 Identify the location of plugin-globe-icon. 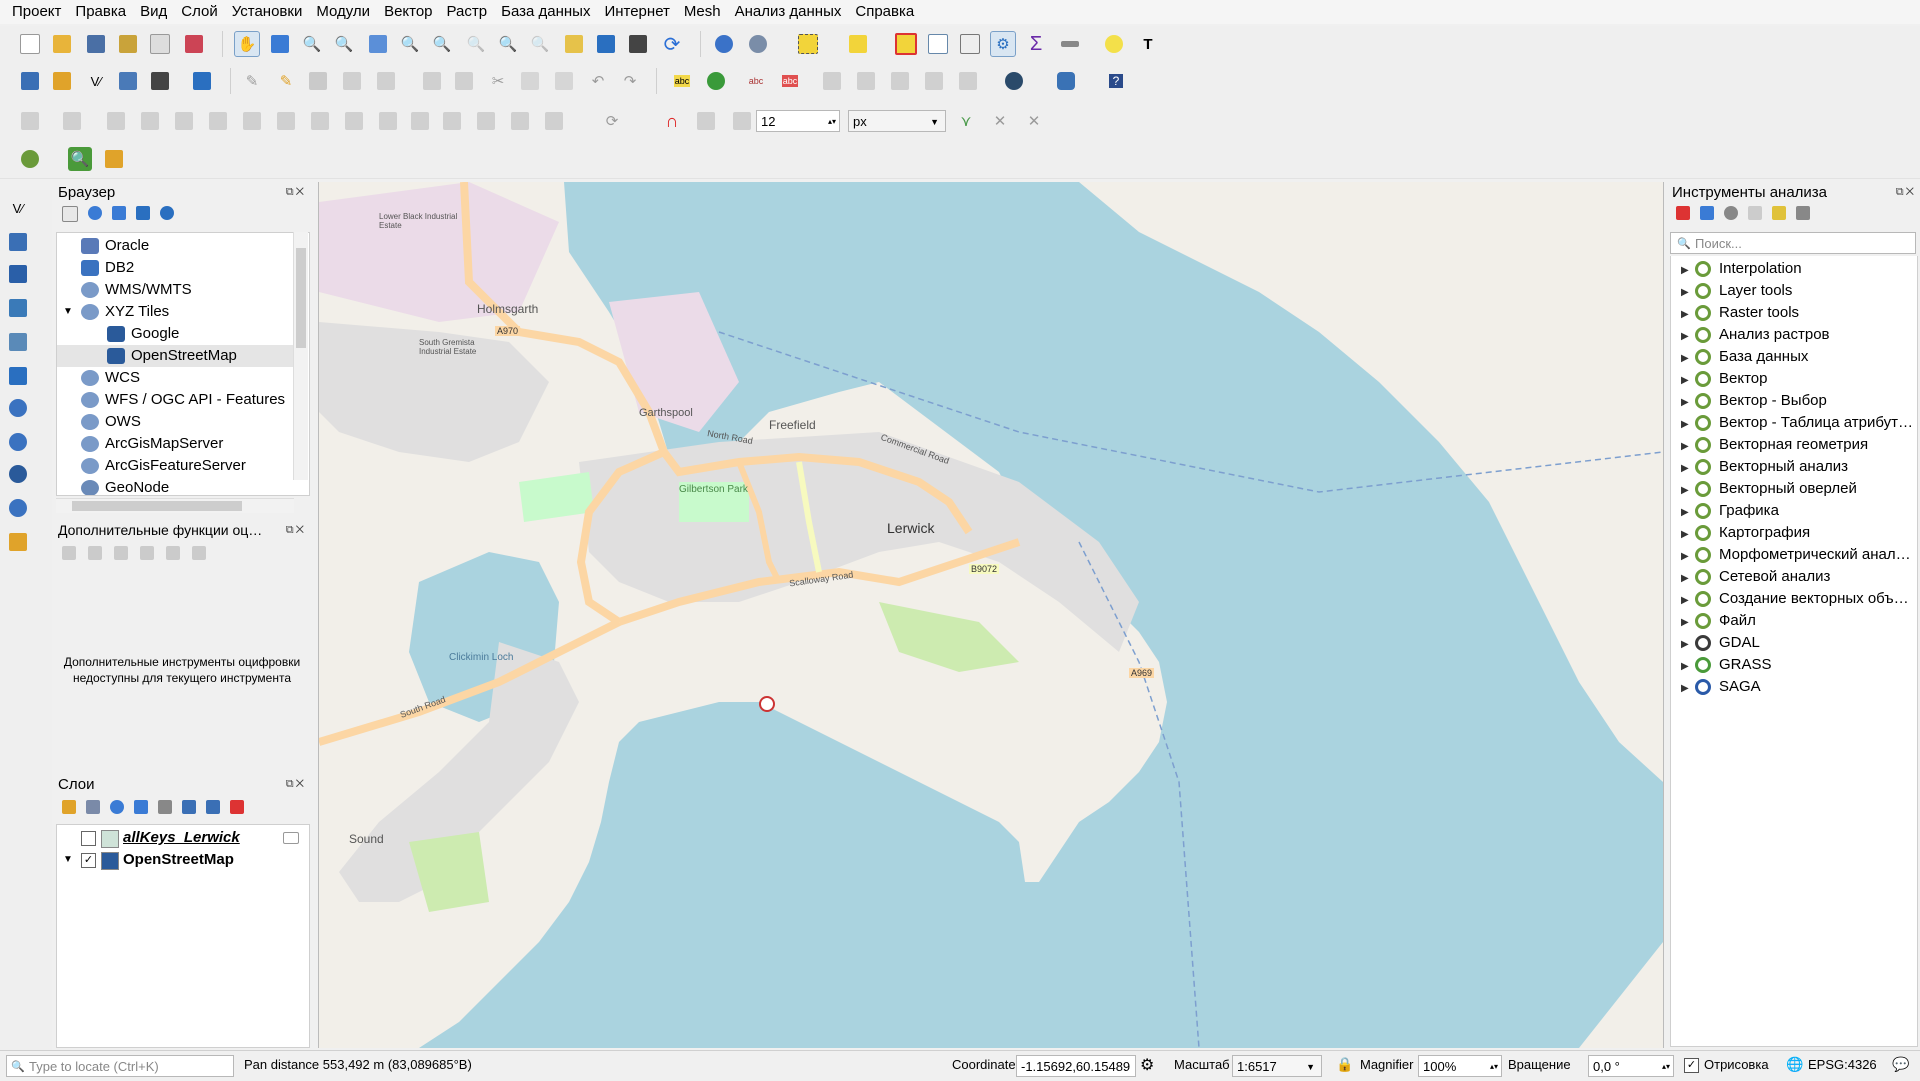
(30, 159).